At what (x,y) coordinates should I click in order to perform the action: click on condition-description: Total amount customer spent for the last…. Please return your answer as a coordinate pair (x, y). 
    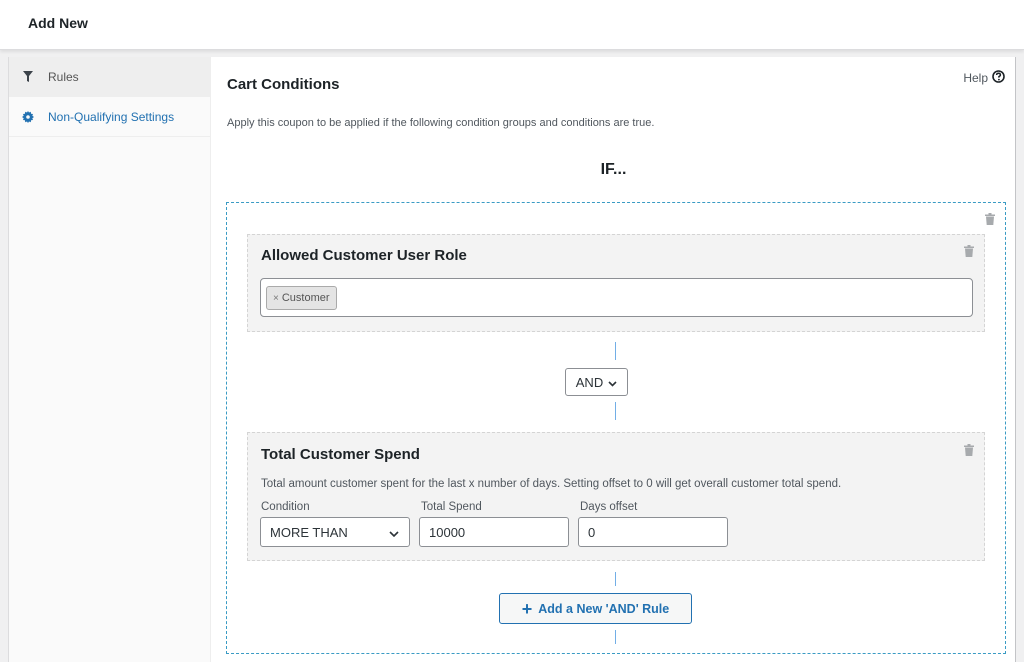
    Looking at the image, I should click on (551, 484).